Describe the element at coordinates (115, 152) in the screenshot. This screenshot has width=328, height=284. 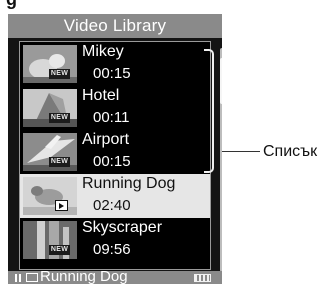
I see `video-item: NEW Airport 00:15` at that location.